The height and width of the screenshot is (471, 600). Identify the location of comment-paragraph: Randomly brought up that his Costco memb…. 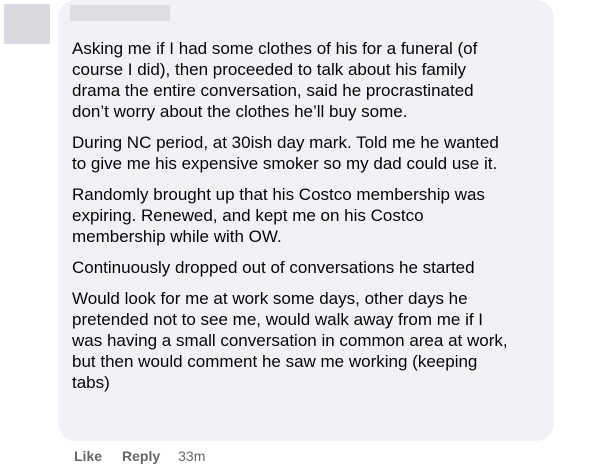
(278, 215).